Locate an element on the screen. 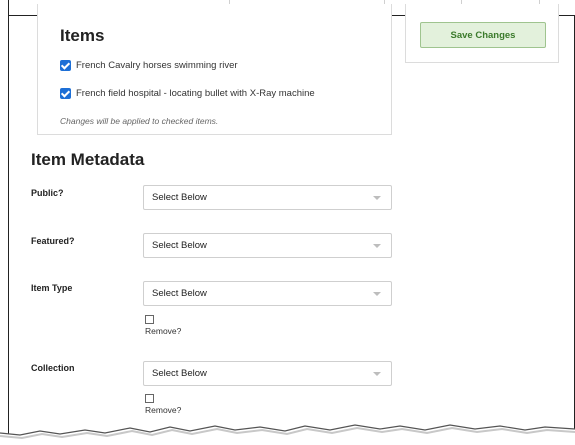  item-type-remove: Remove? is located at coordinates (163, 325).